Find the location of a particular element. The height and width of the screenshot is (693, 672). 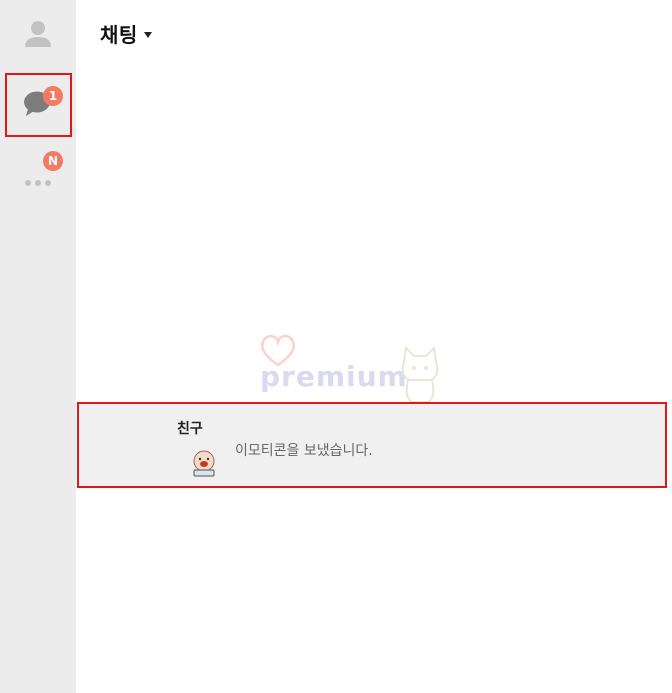

caret-down-icon is located at coordinates (147, 35).